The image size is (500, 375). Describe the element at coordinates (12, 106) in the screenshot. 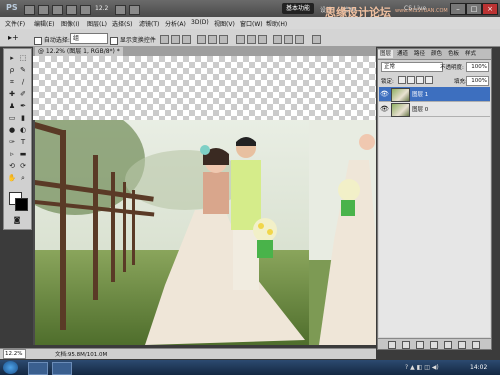

I see `clone-stamp-tool-icon: ♟` at that location.